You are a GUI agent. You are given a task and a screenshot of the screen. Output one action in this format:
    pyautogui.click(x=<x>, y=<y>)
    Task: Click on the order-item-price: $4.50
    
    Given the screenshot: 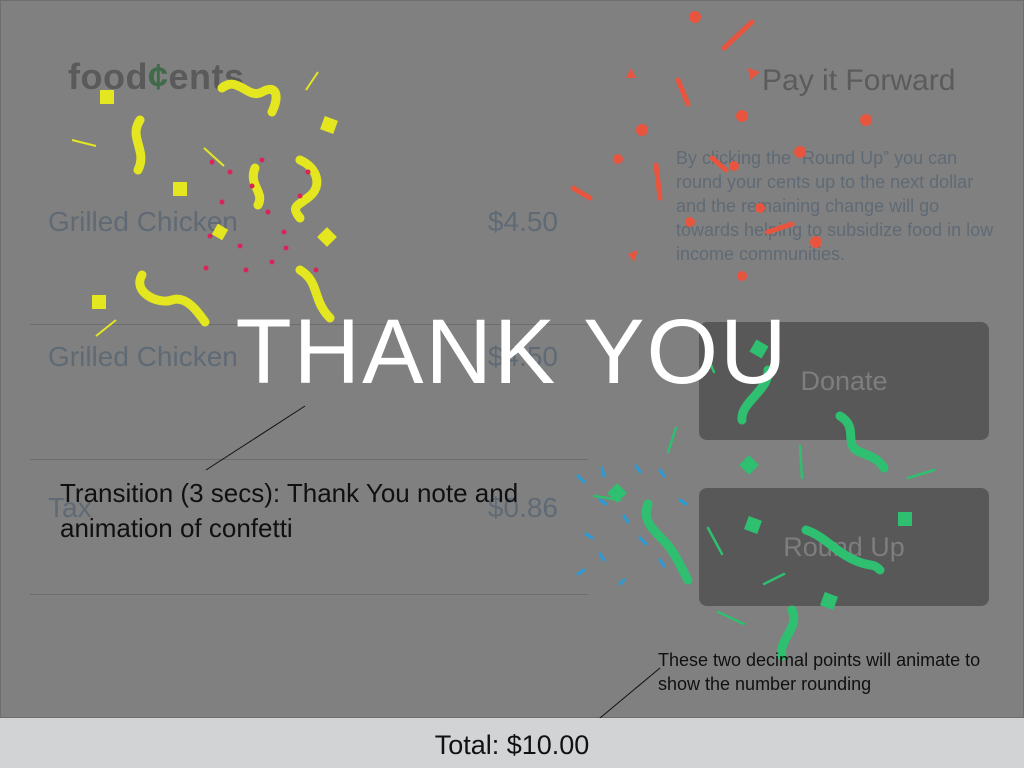 What is the action you would take?
    pyautogui.click(x=522, y=221)
    